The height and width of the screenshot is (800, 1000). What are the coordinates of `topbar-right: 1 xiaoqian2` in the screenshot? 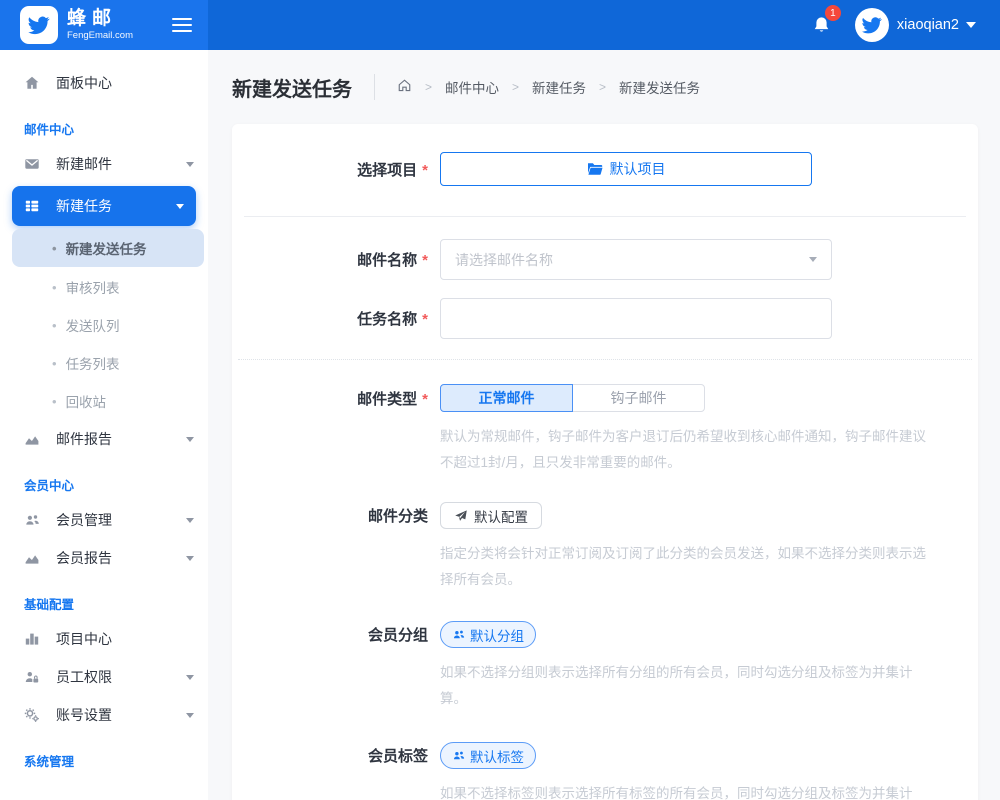 It's located at (604, 25).